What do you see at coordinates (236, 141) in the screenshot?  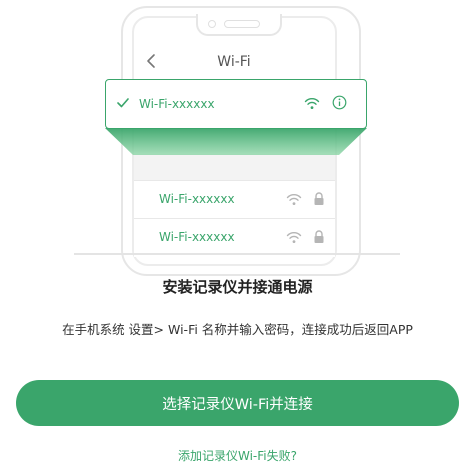 I see `highlight-funnel` at bounding box center [236, 141].